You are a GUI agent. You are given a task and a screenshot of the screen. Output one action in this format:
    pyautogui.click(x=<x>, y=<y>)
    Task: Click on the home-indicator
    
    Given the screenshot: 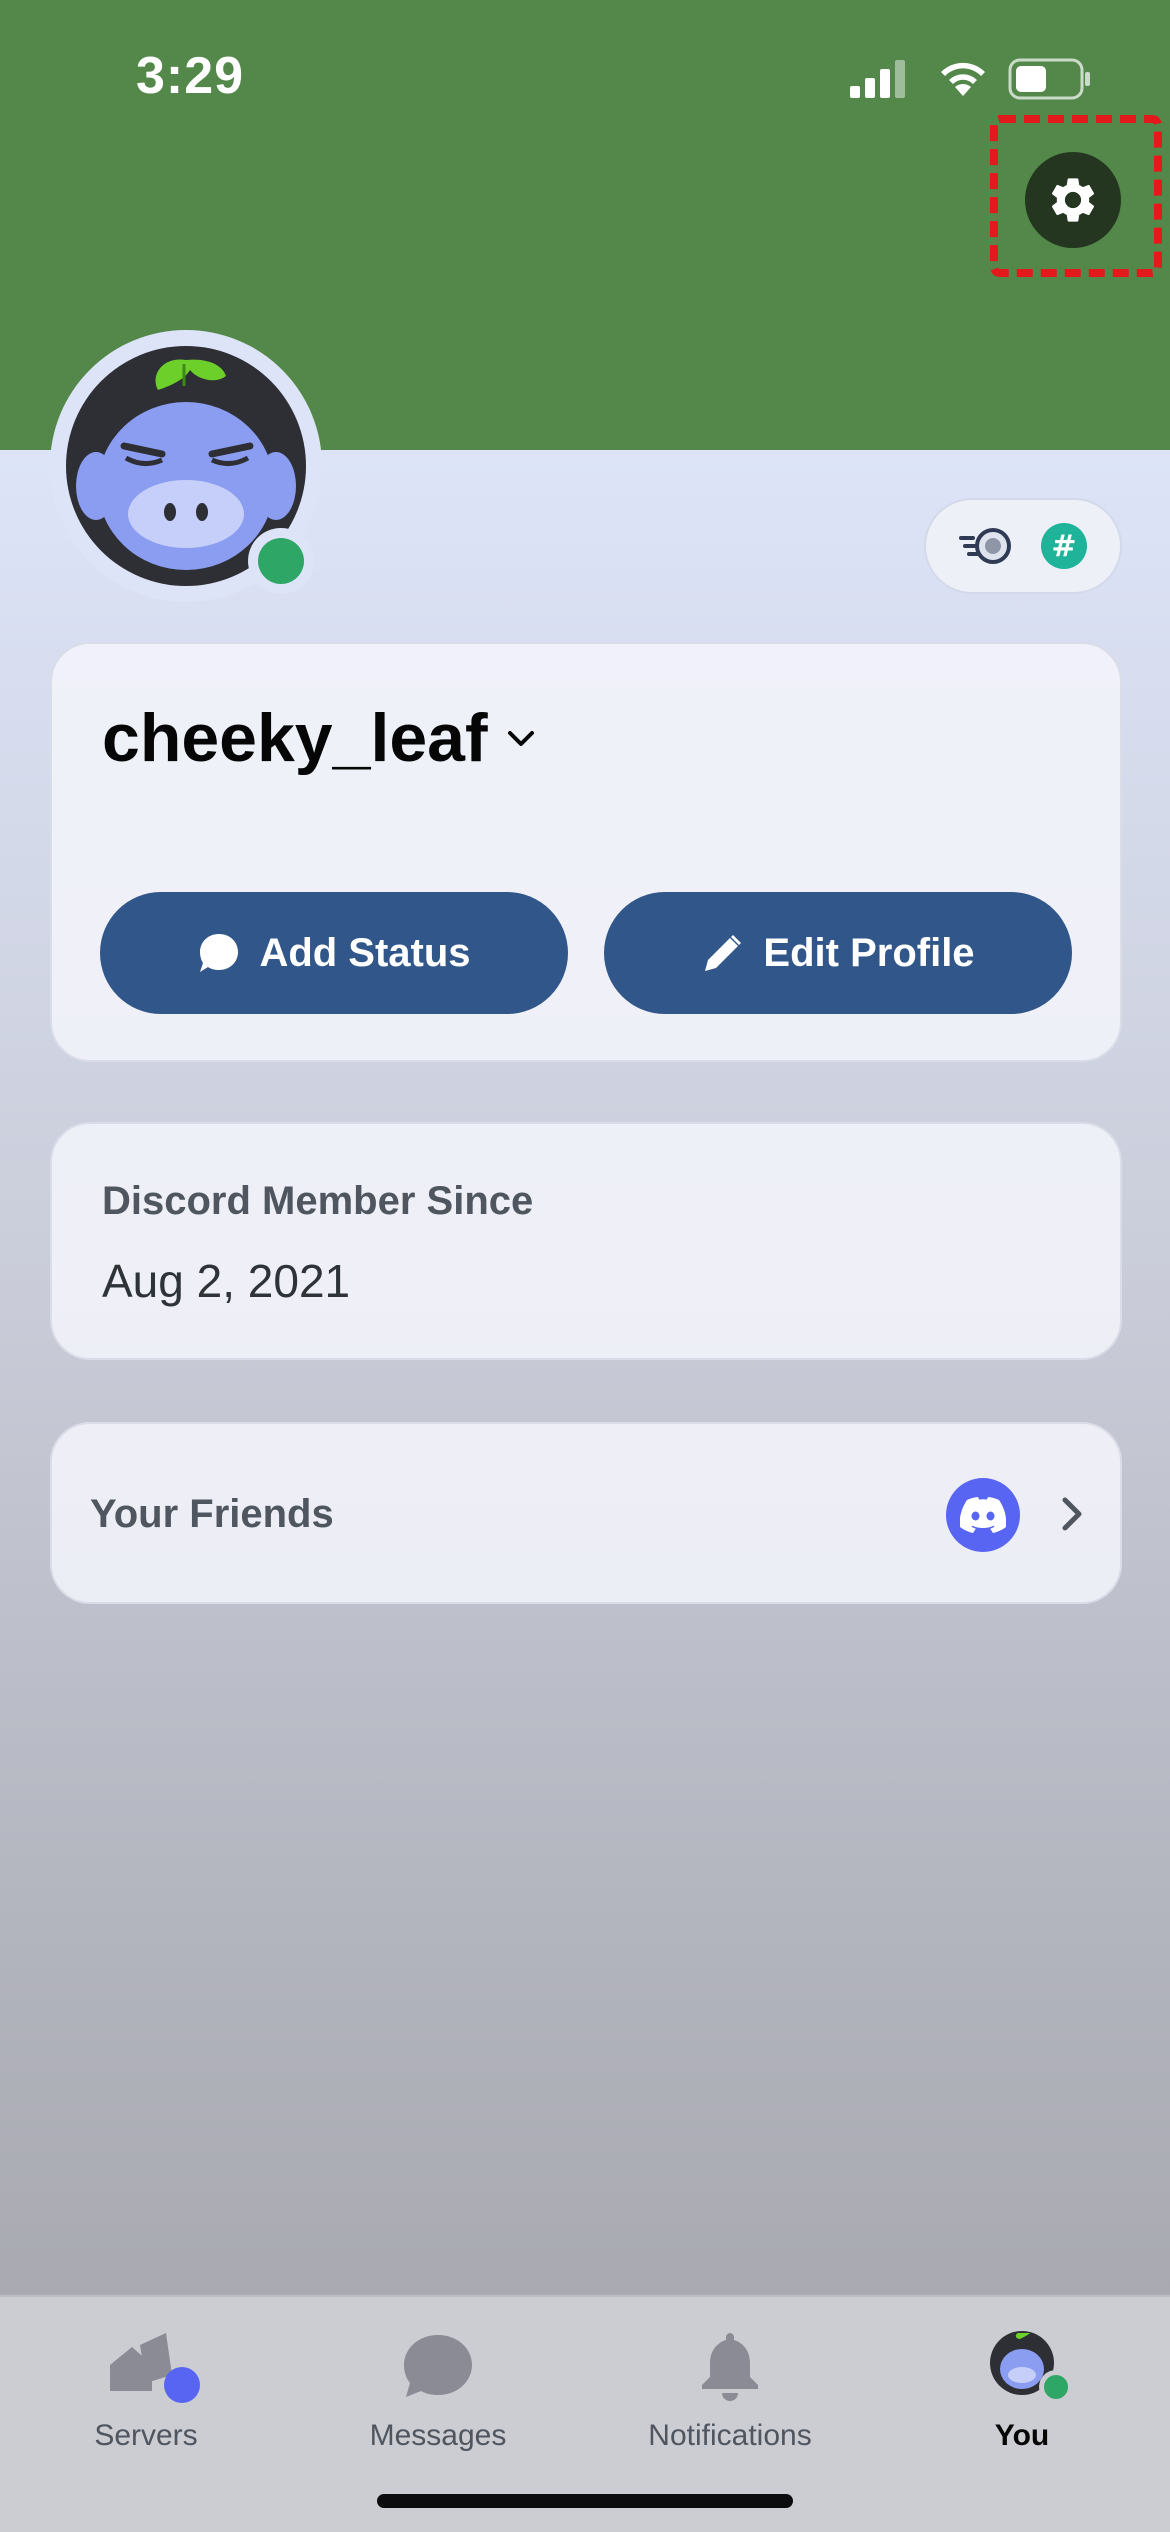 What is the action you would take?
    pyautogui.click(x=585, y=2501)
    